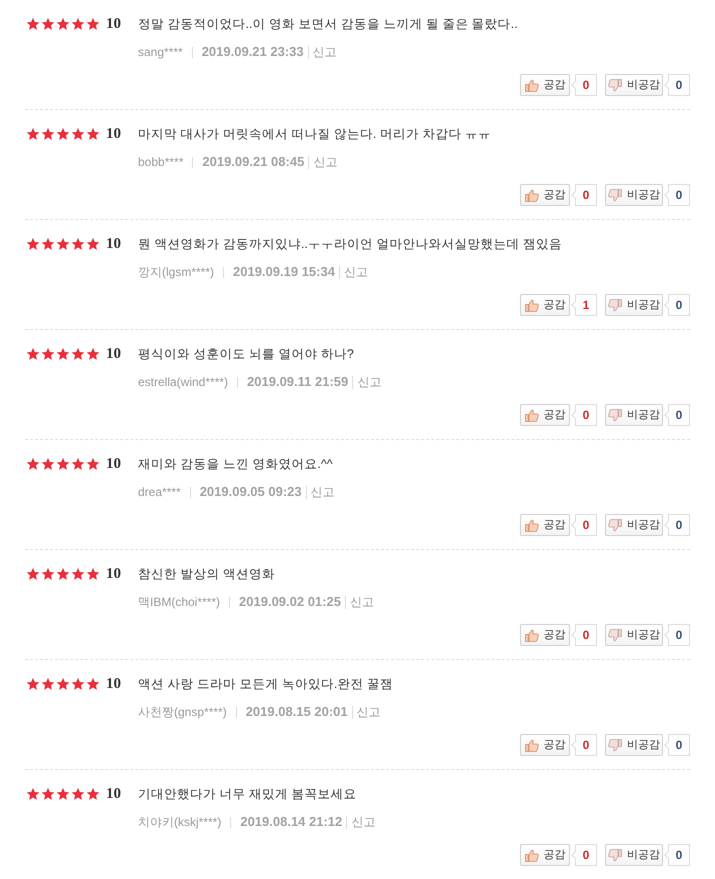 This screenshot has height=879, width=715. I want to click on review-date: 2019.09.11 21:59, so click(297, 382).